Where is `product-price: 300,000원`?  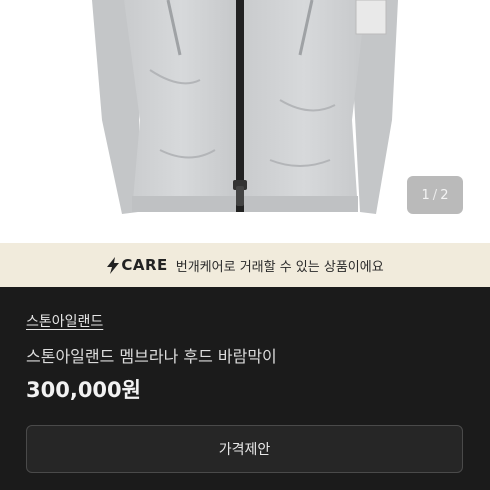
product-price: 300,000원 is located at coordinates (83, 390).